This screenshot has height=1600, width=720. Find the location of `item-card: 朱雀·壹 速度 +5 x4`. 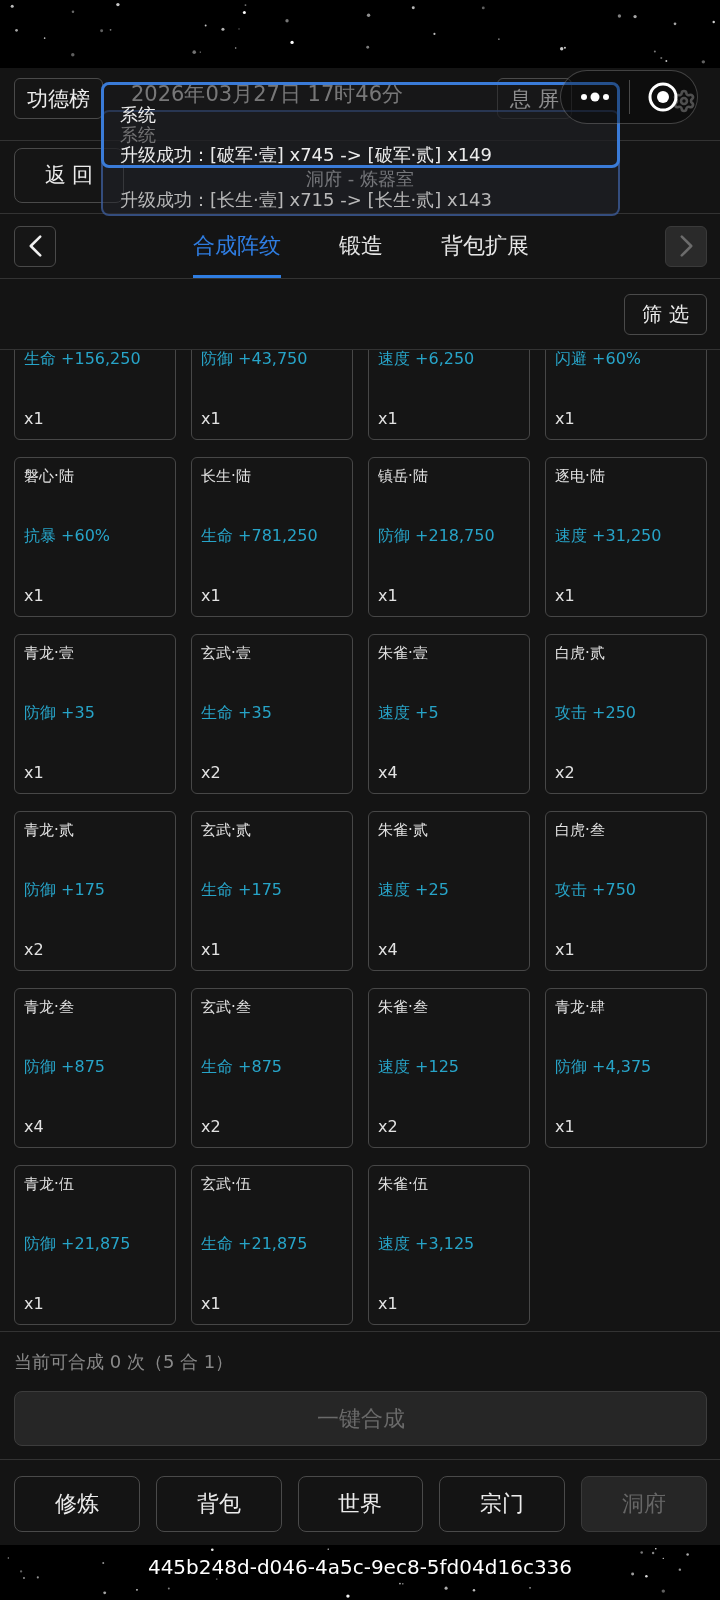

item-card: 朱雀·壹 速度 +5 x4 is located at coordinates (449, 714).